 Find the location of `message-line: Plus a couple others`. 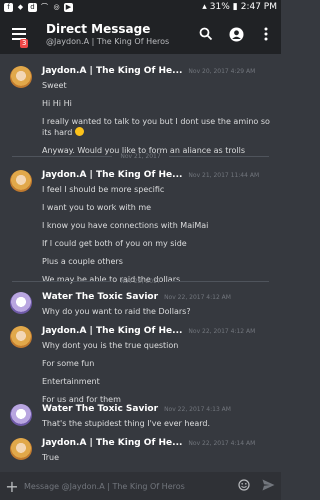

message-line: Plus a couple others is located at coordinates (82, 261).